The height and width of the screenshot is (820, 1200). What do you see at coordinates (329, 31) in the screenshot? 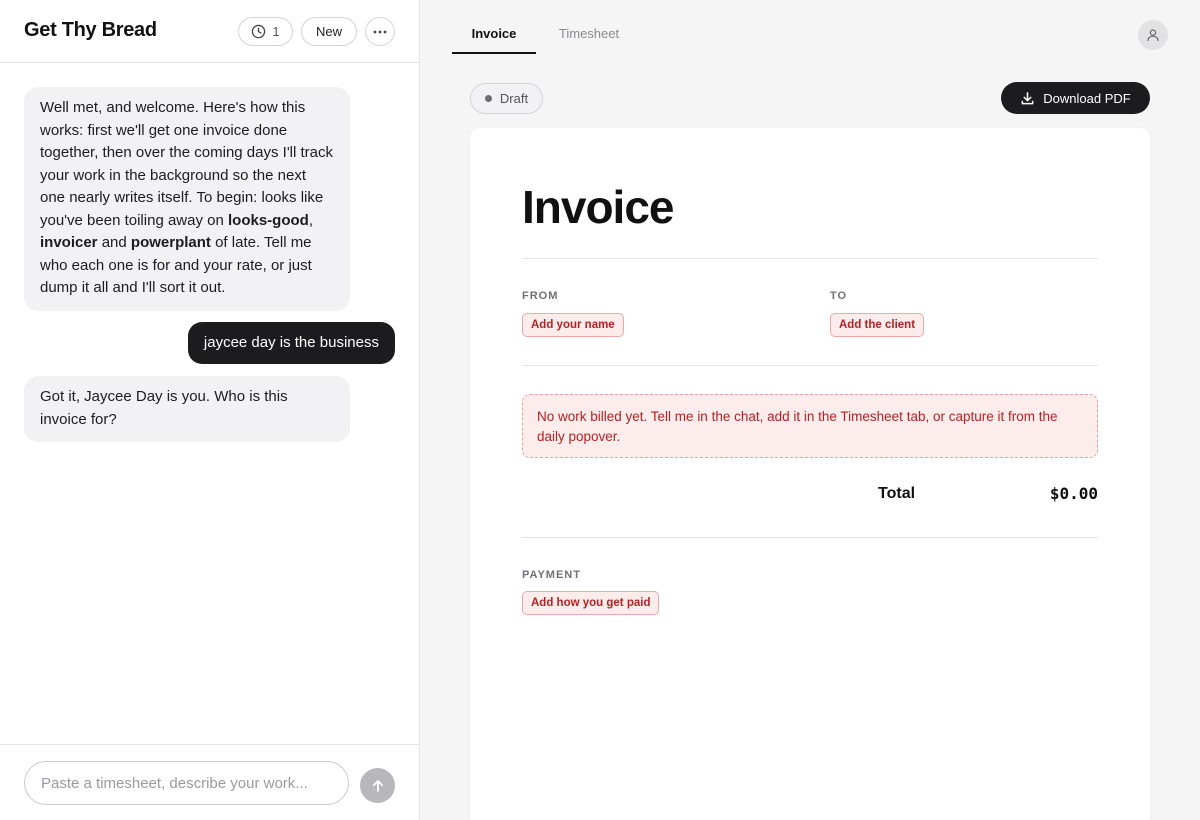
I see `new-chat-button: New` at bounding box center [329, 31].